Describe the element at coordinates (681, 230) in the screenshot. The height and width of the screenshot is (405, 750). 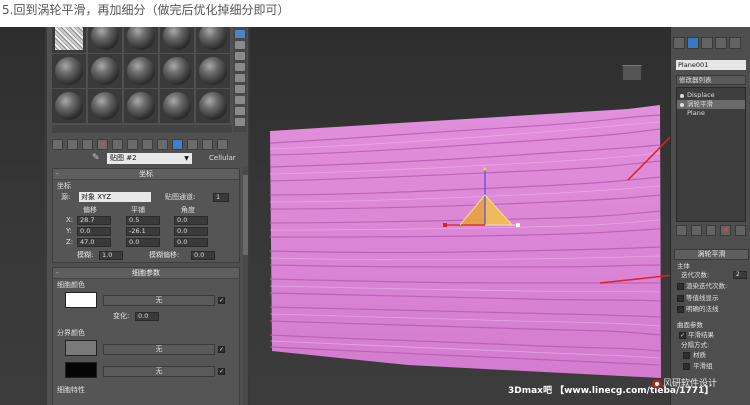
I see `pin-stack-icon` at that location.